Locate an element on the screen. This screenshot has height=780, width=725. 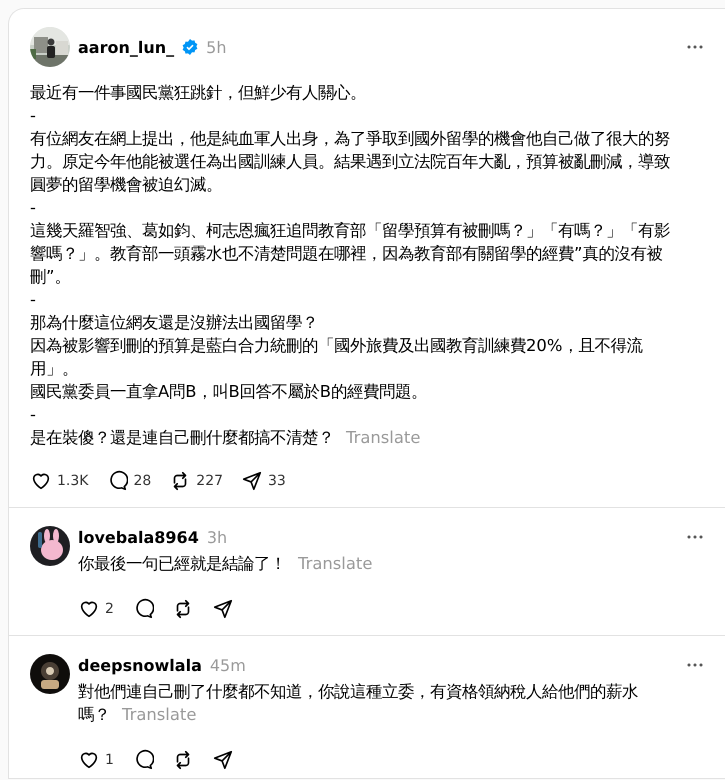
reply-text: 對他們連自己刪了什麼都不知道，你說這種立委，有資格領納稅人給他們的薪水嗎？ Translate is located at coordinates (358, 703).